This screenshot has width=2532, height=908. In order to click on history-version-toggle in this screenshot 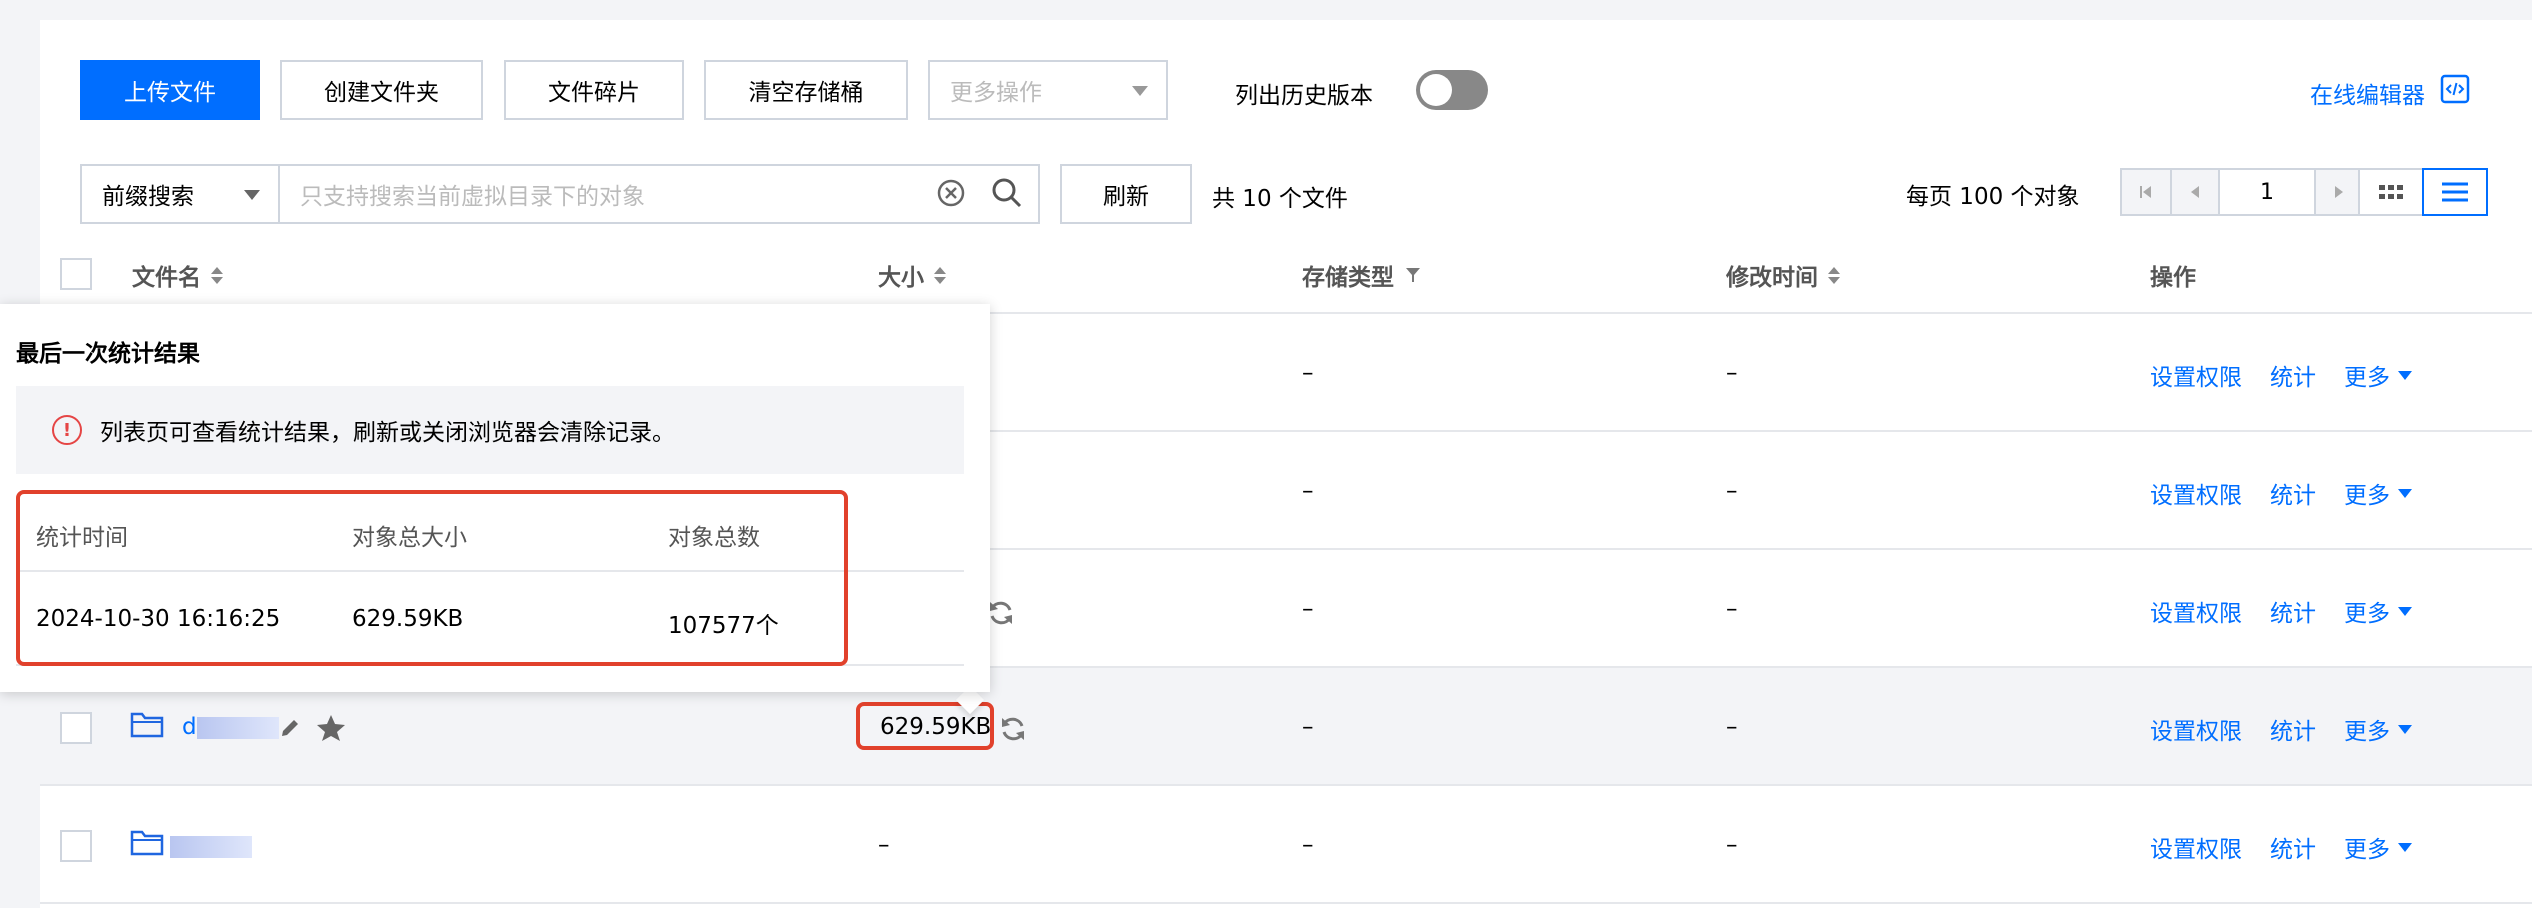, I will do `click(1452, 90)`.